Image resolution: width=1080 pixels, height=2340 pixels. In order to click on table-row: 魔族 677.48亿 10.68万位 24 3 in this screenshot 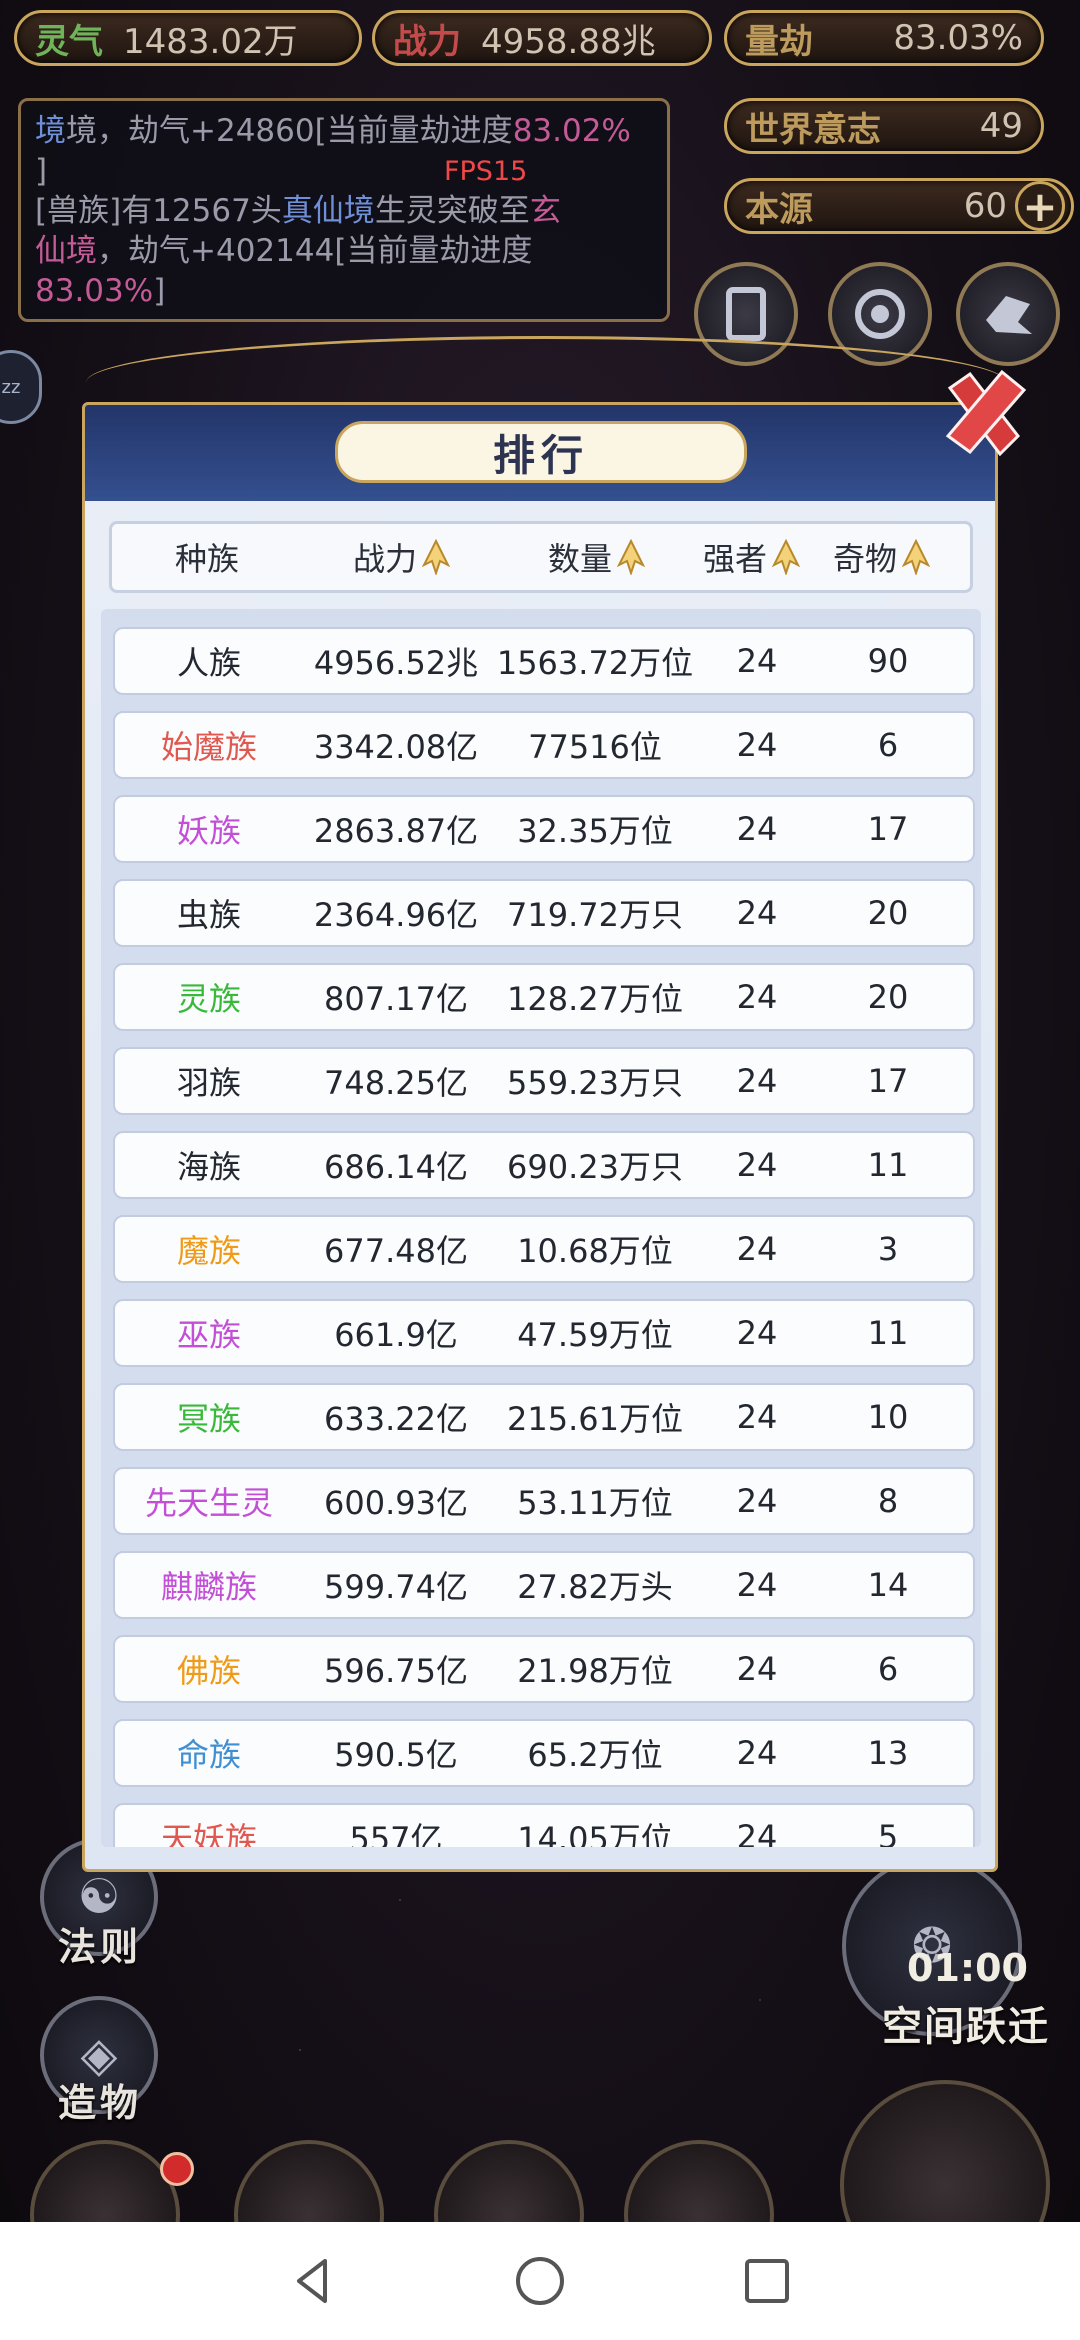, I will do `click(544, 1249)`.